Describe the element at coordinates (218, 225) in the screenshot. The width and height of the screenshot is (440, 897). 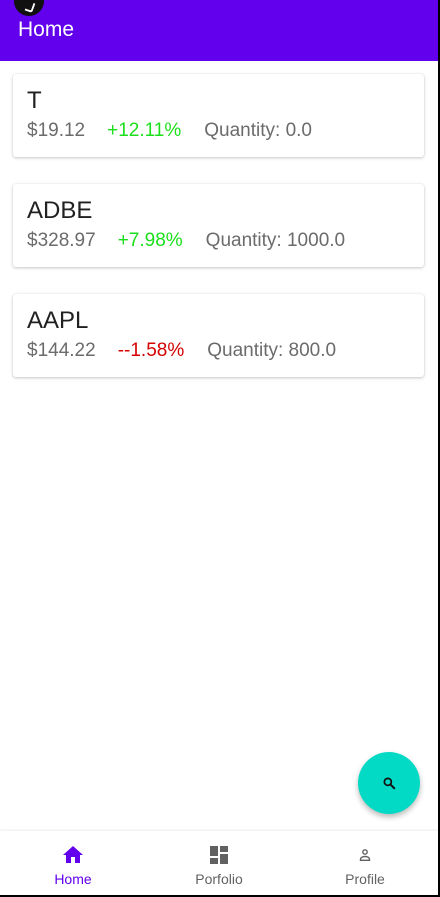
I see `stock-card-adbe: ADBE $328.97 +7.98% Quantity: 1000.0` at that location.